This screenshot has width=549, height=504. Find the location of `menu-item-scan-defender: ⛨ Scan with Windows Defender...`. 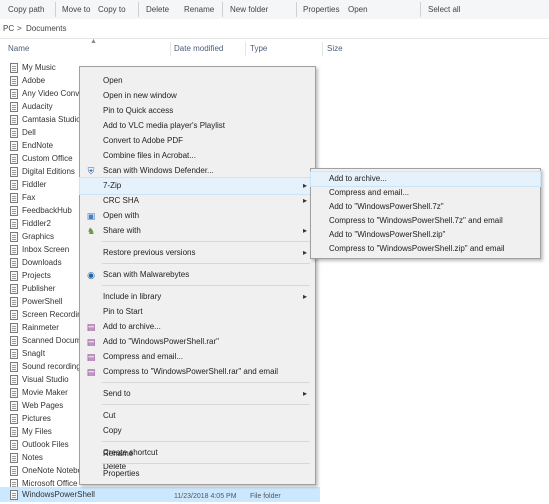

menu-item-scan-defender: ⛨ Scan with Windows Defender... is located at coordinates (197, 171).